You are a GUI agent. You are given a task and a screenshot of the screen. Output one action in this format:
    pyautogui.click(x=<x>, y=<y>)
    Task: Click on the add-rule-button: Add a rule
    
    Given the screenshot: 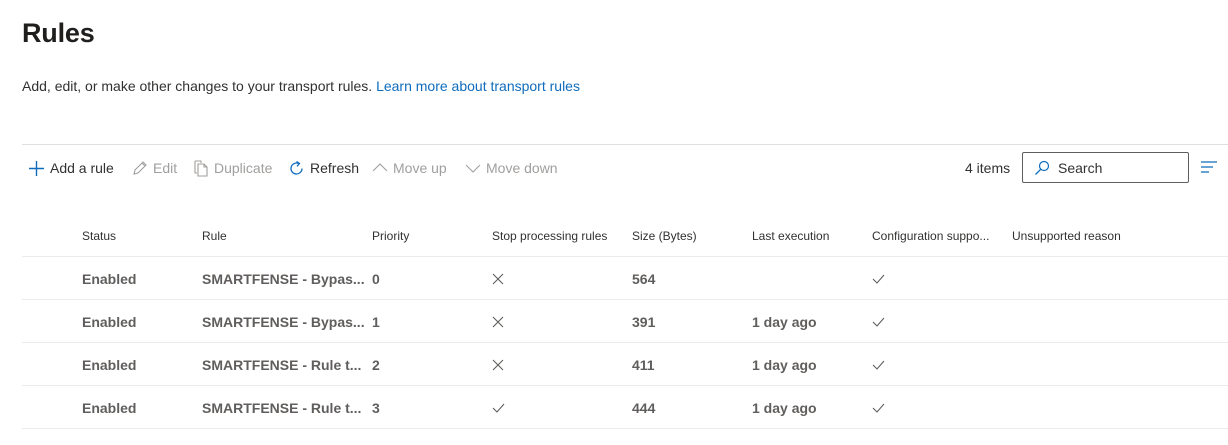 What is the action you would take?
    pyautogui.click(x=71, y=168)
    